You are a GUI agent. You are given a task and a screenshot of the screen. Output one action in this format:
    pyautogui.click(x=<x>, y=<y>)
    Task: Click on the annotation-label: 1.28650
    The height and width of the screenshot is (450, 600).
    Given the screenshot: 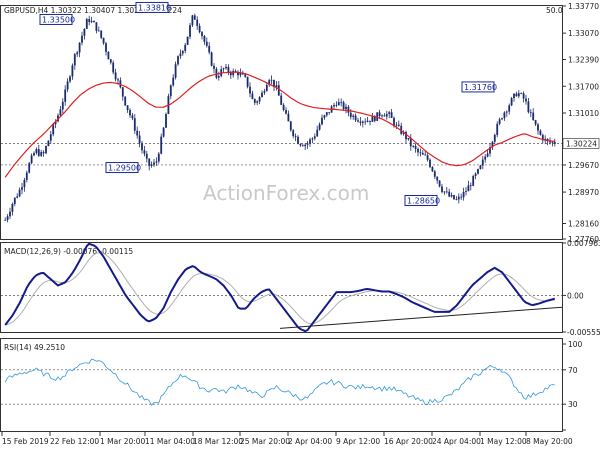 What is the action you would take?
    pyautogui.click(x=423, y=200)
    